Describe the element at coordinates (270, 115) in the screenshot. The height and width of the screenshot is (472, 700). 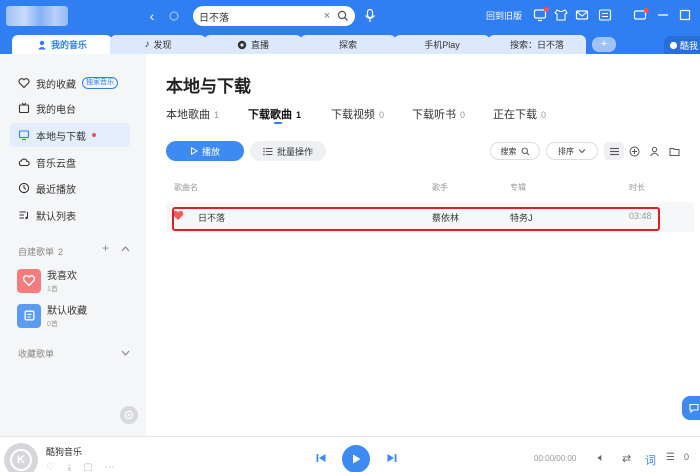
I see `subtab-label: 下载歌曲` at that location.